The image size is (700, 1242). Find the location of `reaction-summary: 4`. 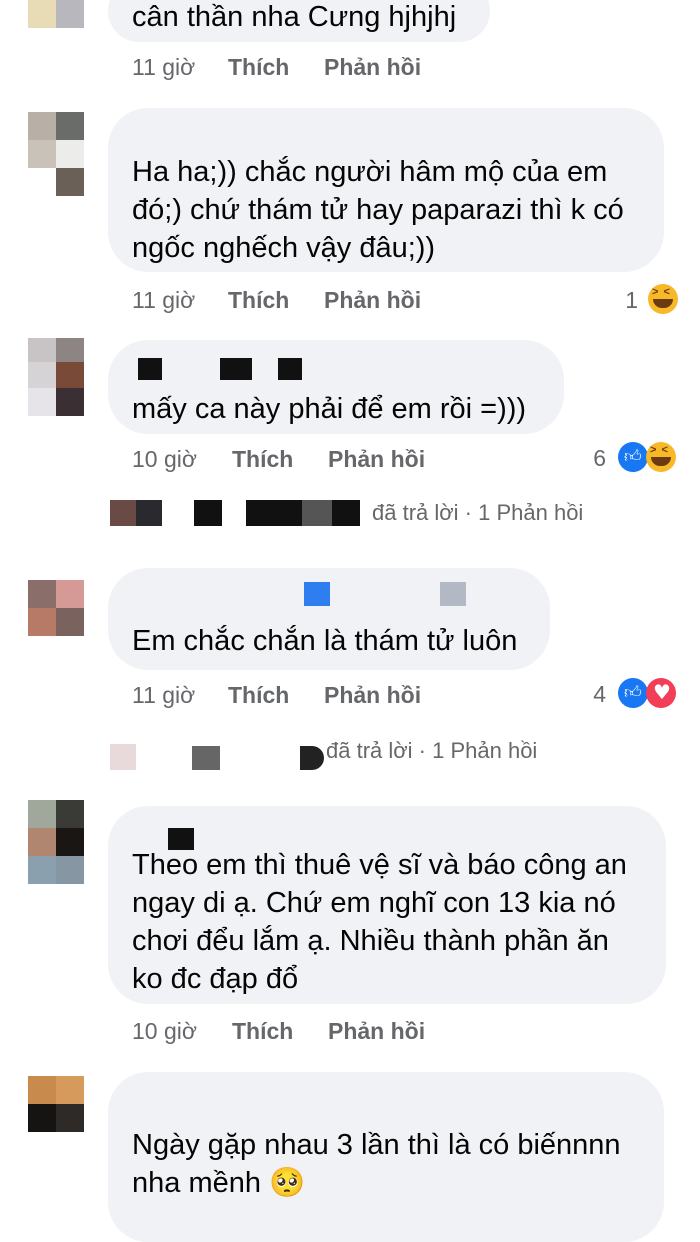

reaction-summary: 4 is located at coordinates (636, 695).